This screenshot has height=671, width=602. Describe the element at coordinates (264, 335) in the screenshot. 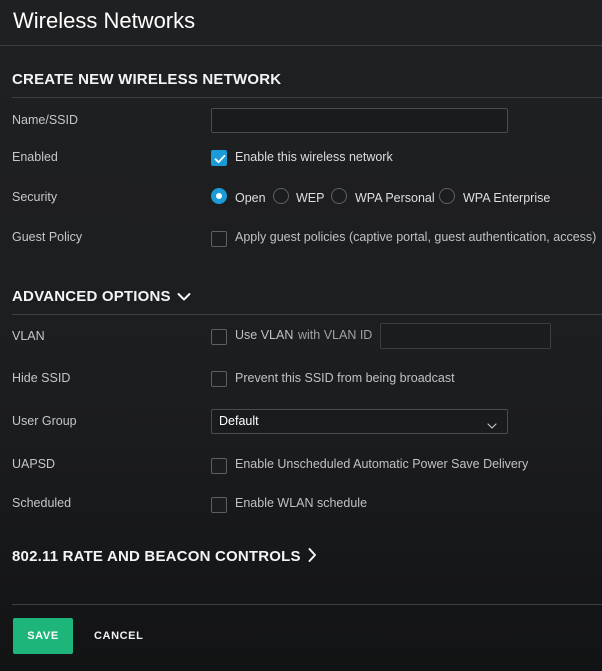

I see `vlan-option-label: Use VLAN` at that location.